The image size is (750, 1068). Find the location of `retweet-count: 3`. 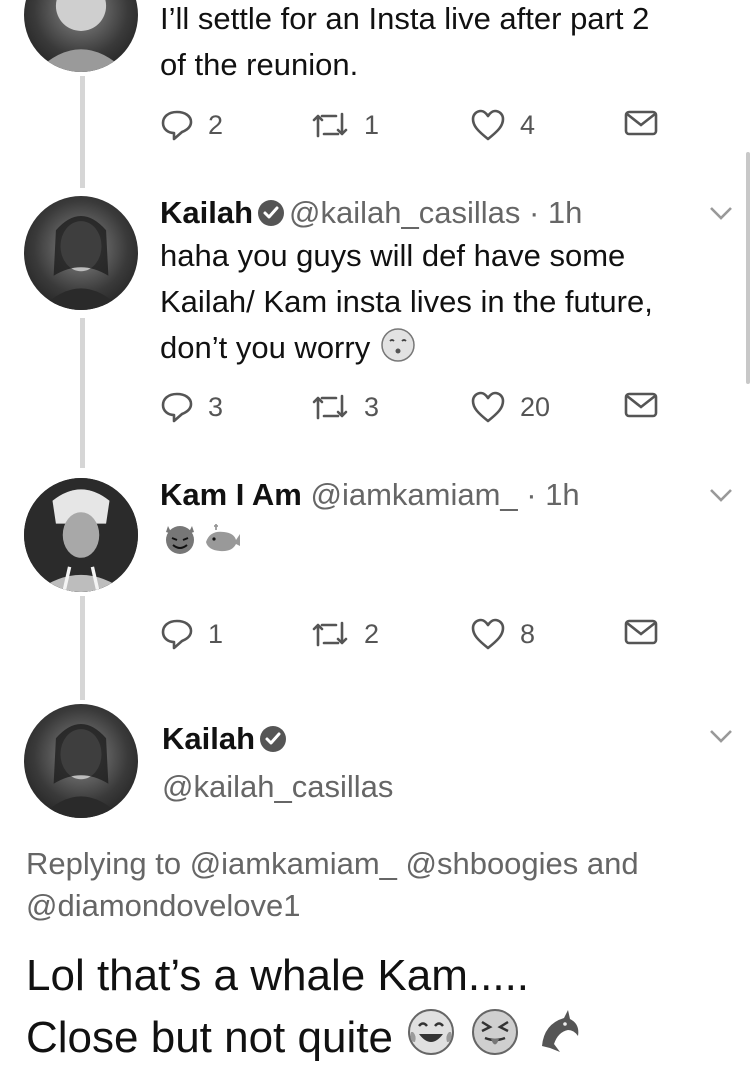

retweet-count: 3 is located at coordinates (372, 406).